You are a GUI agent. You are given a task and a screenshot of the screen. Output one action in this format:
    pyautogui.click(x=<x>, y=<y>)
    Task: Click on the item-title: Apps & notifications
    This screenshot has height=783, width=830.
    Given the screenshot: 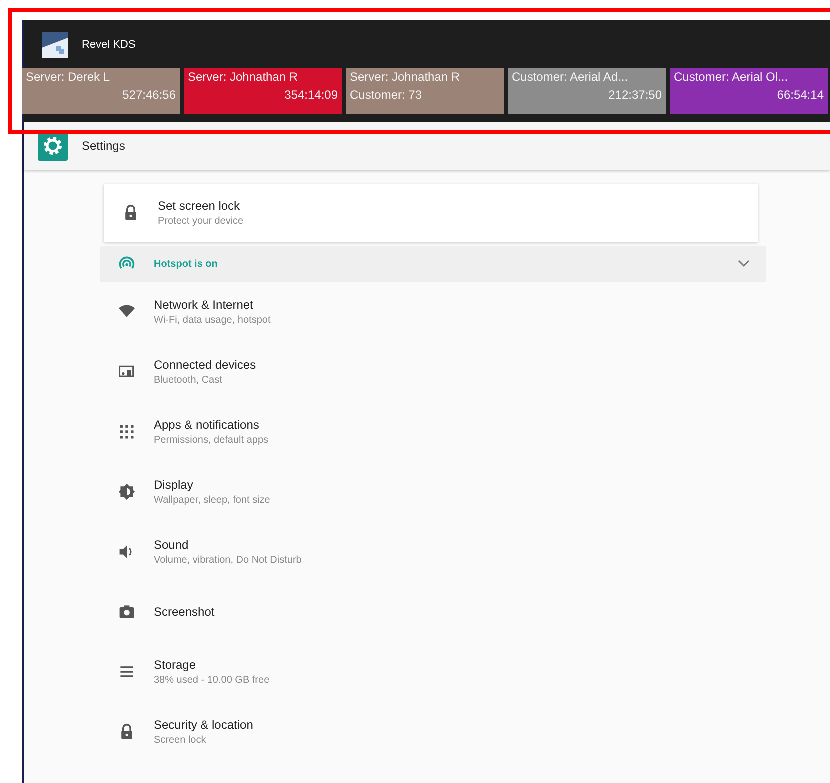 What is the action you would take?
    pyautogui.click(x=207, y=425)
    